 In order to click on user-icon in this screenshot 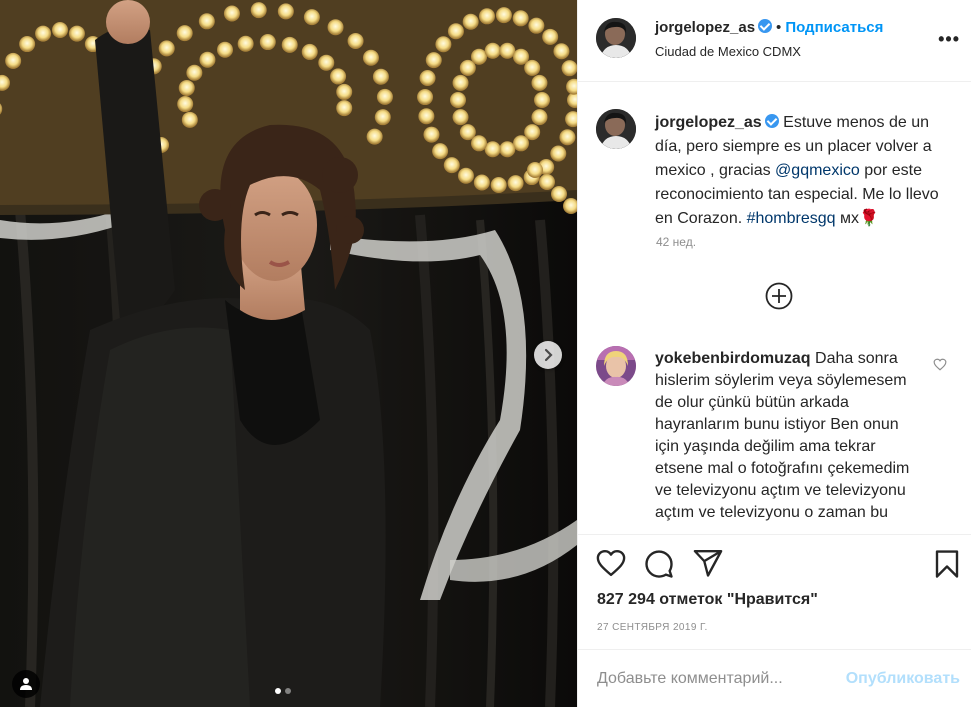, I will do `click(26, 684)`.